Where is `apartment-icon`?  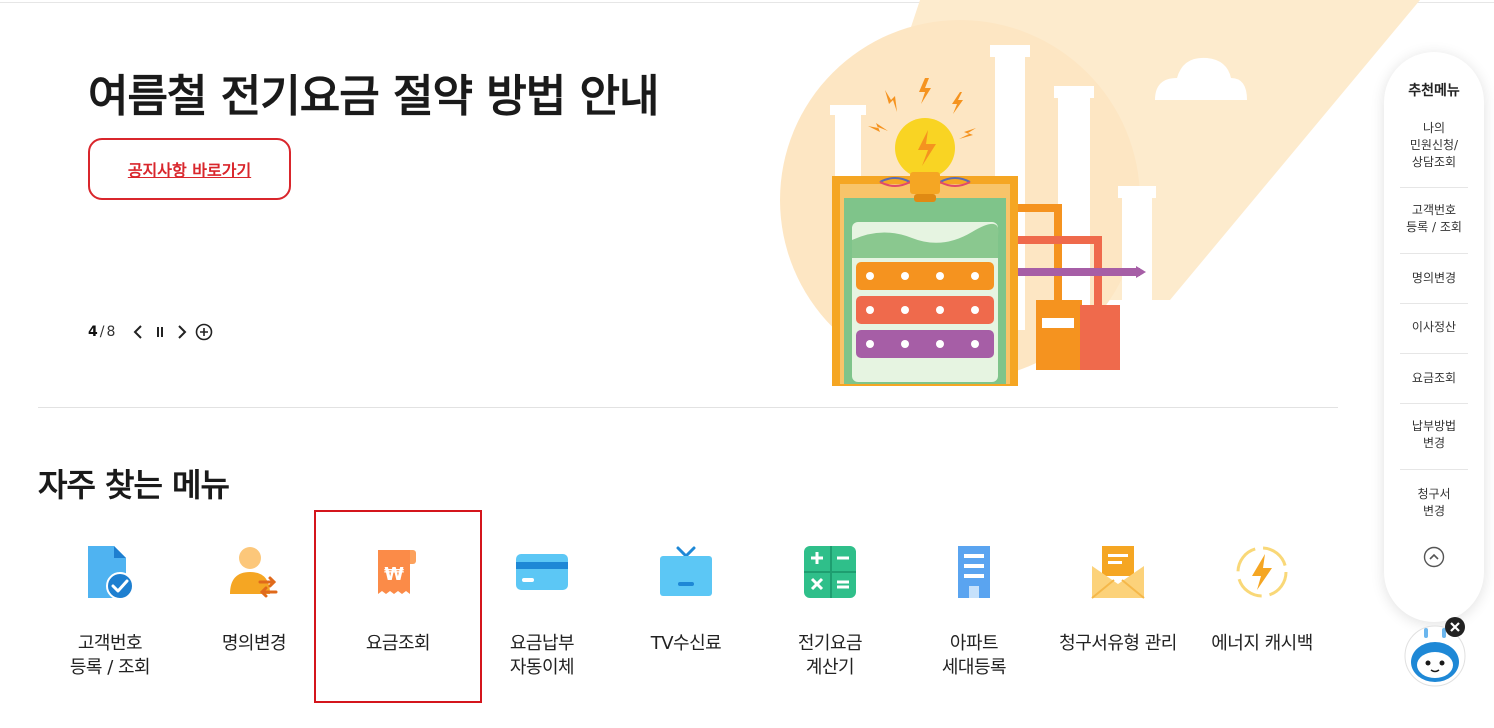 apartment-icon is located at coordinates (974, 572).